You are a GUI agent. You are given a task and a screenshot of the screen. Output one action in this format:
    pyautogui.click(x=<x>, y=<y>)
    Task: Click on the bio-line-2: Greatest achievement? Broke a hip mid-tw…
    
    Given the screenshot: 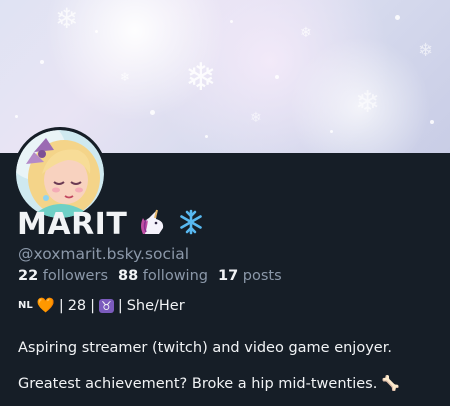 What is the action you would take?
    pyautogui.click(x=209, y=384)
    